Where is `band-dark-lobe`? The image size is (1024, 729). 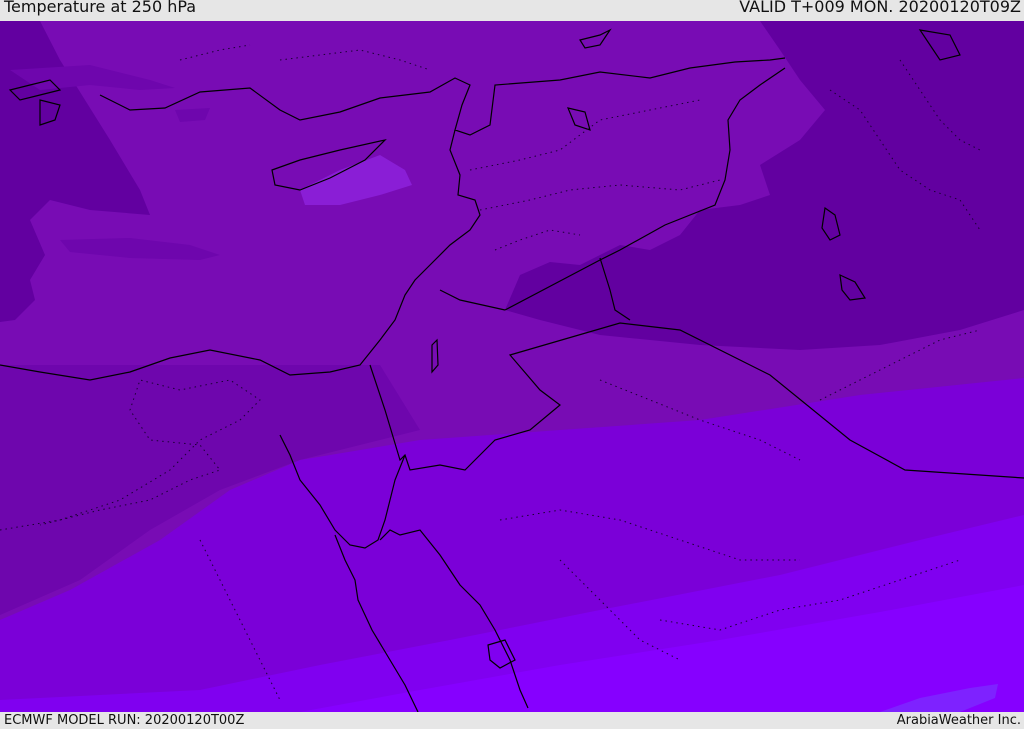 band-dark-lobe is located at coordinates (192, 115).